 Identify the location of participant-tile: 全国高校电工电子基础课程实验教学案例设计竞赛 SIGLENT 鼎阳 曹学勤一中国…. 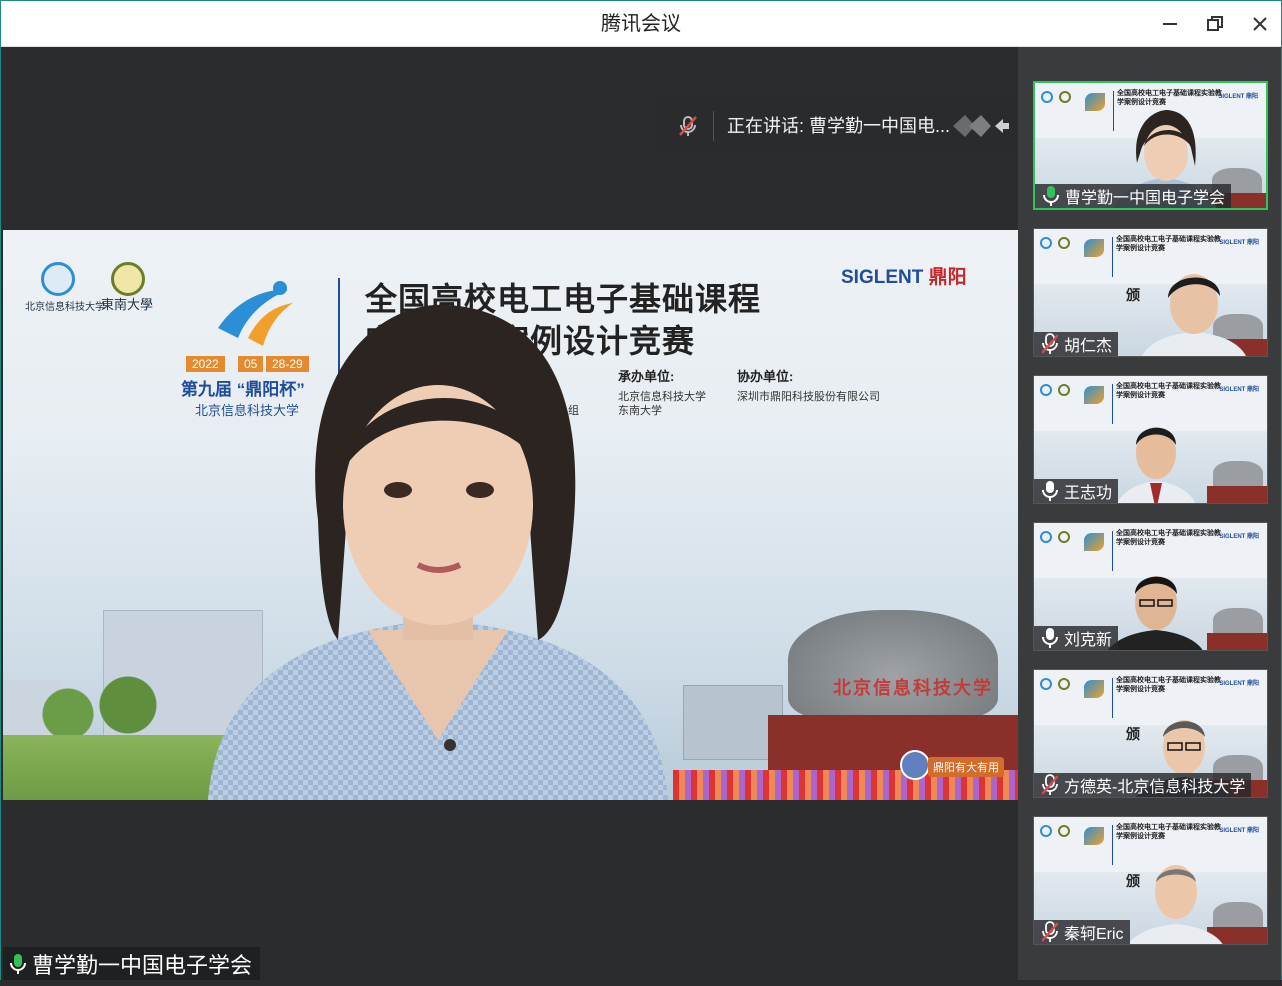
(1150, 145).